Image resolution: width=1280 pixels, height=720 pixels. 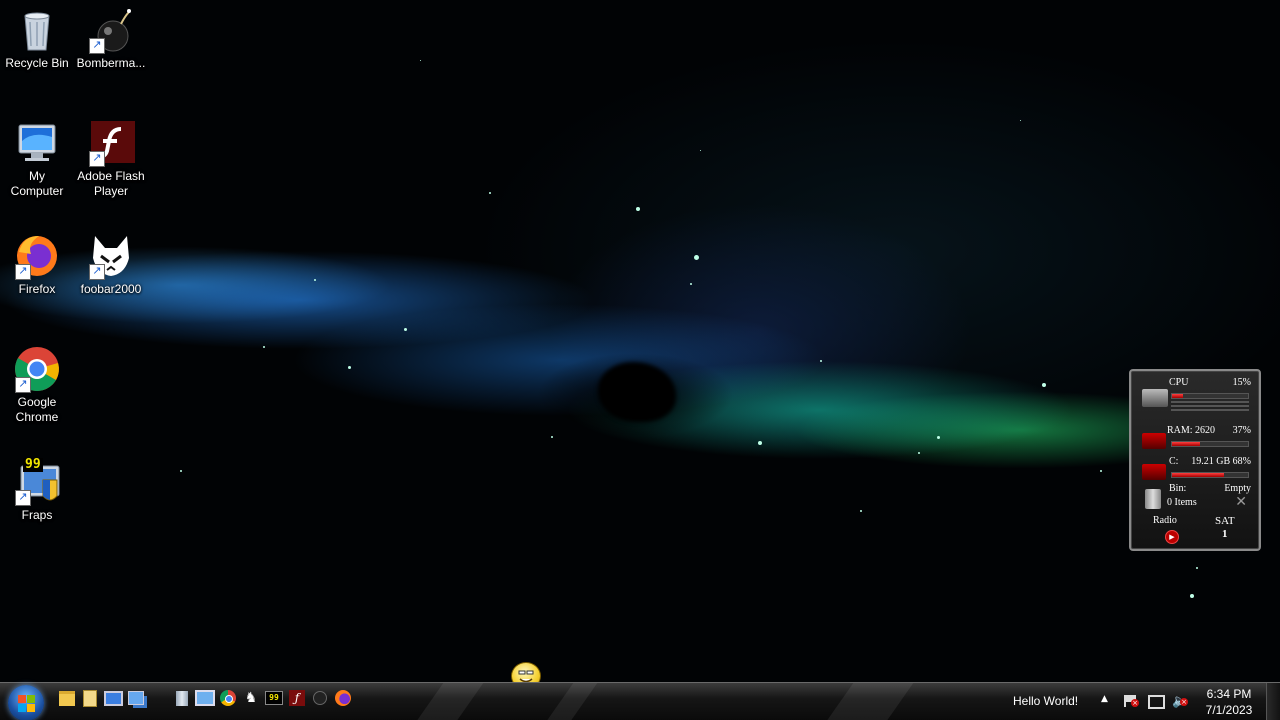 What do you see at coordinates (1241, 502) in the screenshot?
I see `empty-bin-icon: ✕` at bounding box center [1241, 502].